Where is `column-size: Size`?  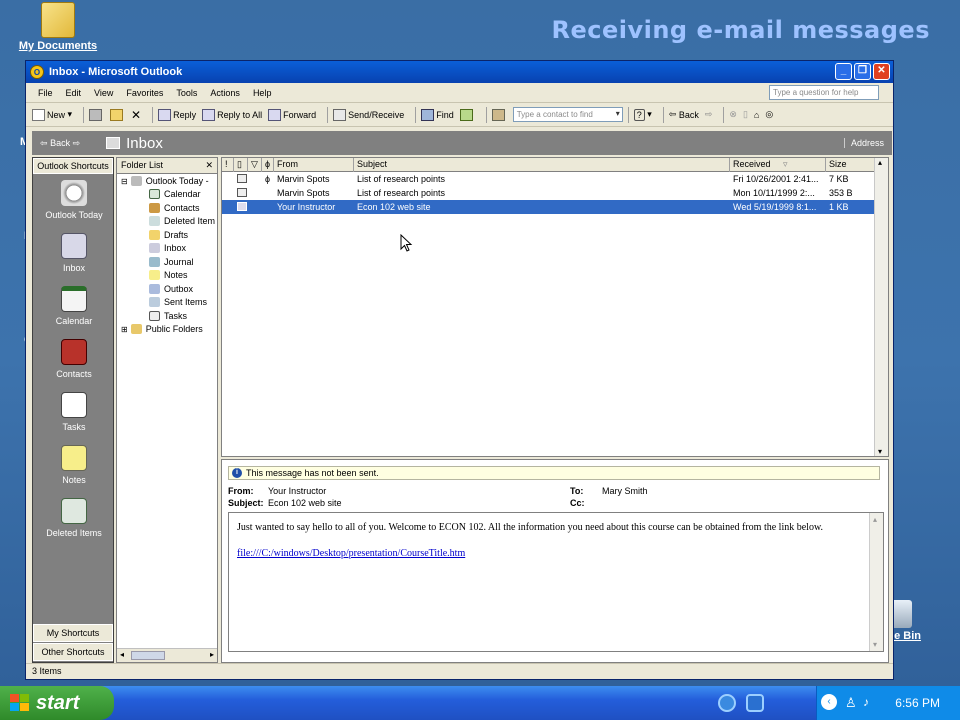
column-size: Size is located at coordinates (851, 165).